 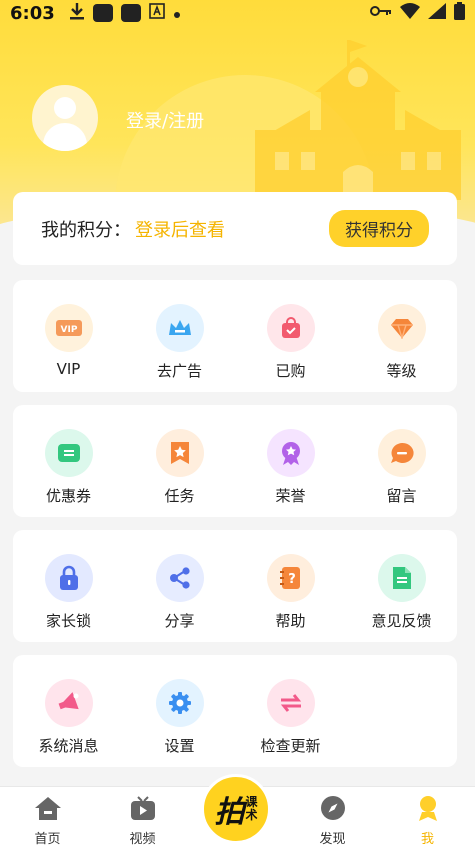 I want to click on menu-item-tasks: 任务, so click(x=179, y=461).